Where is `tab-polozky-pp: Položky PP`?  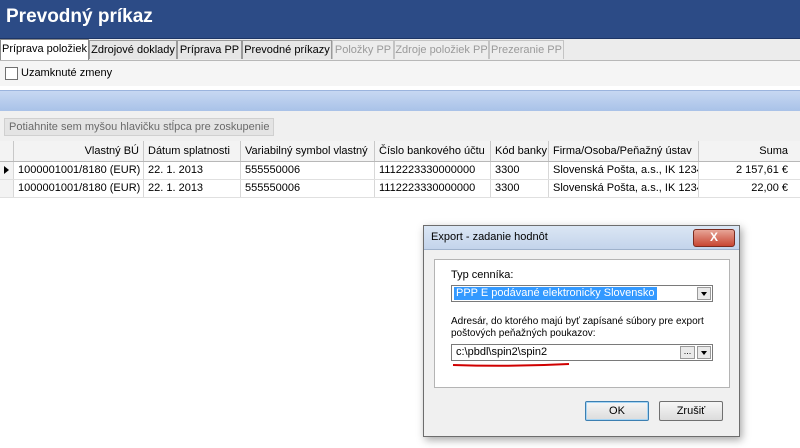
tab-polozky-pp: Položky PP is located at coordinates (363, 49).